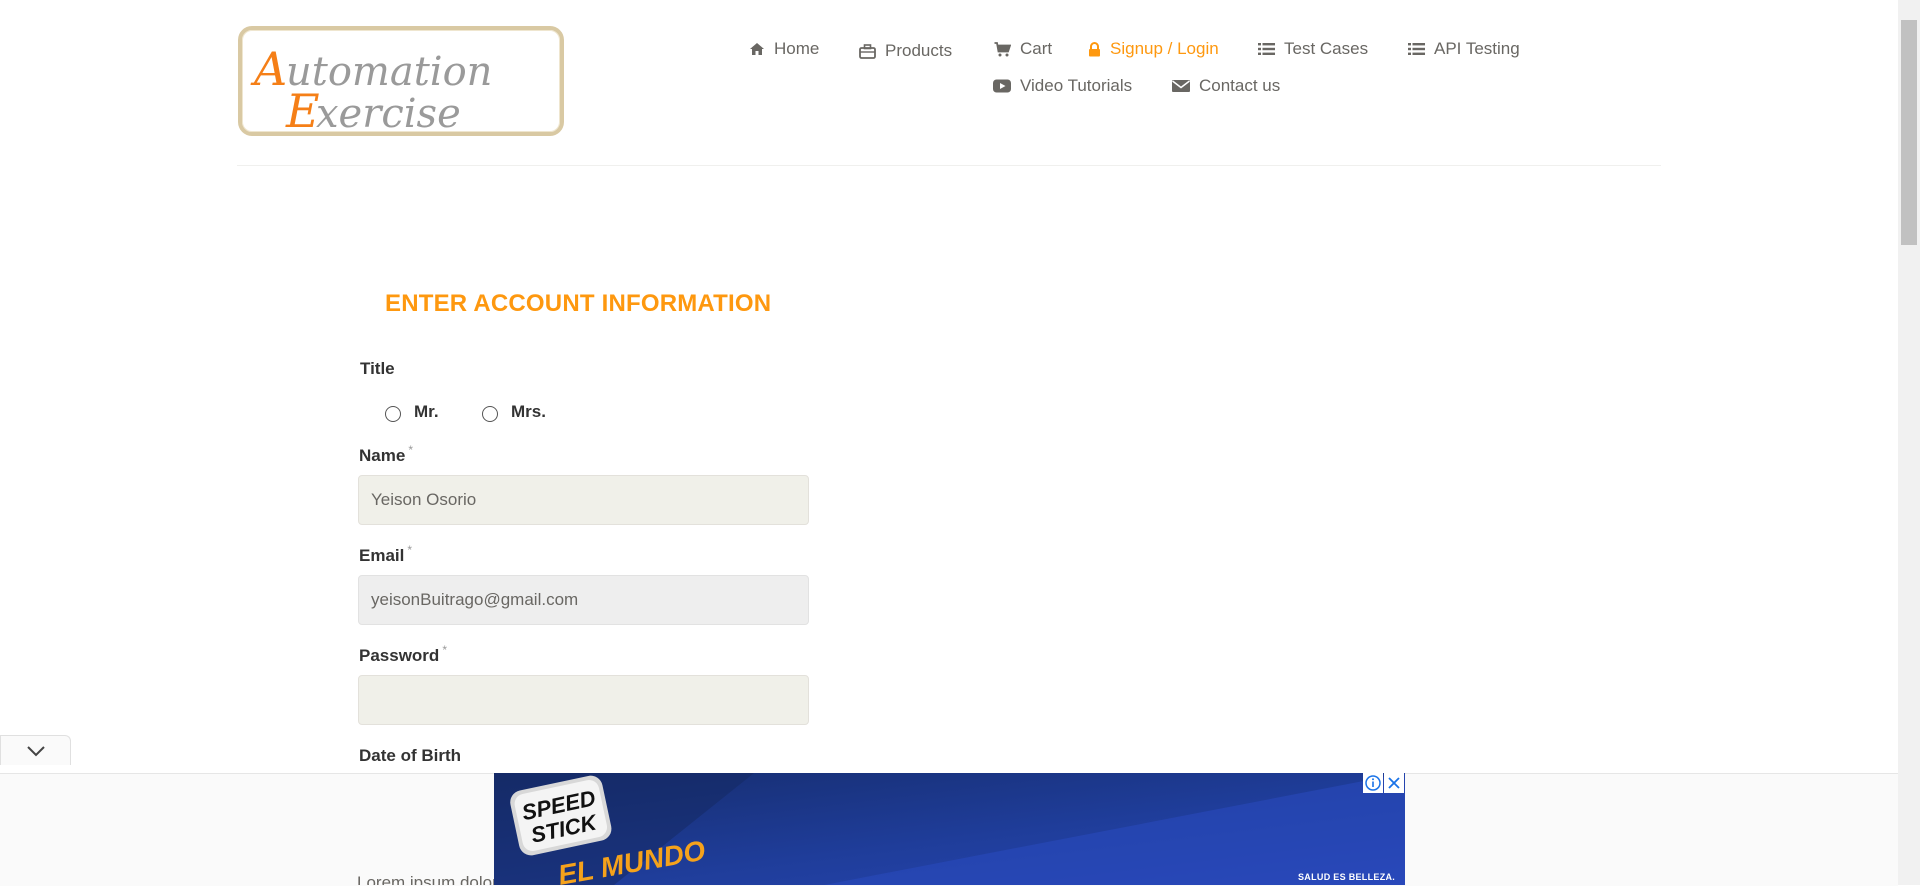 The image size is (1920, 886). What do you see at coordinates (949, 829) in the screenshot?
I see `ad-banner: SPEED STICK EL MUNDO` at bounding box center [949, 829].